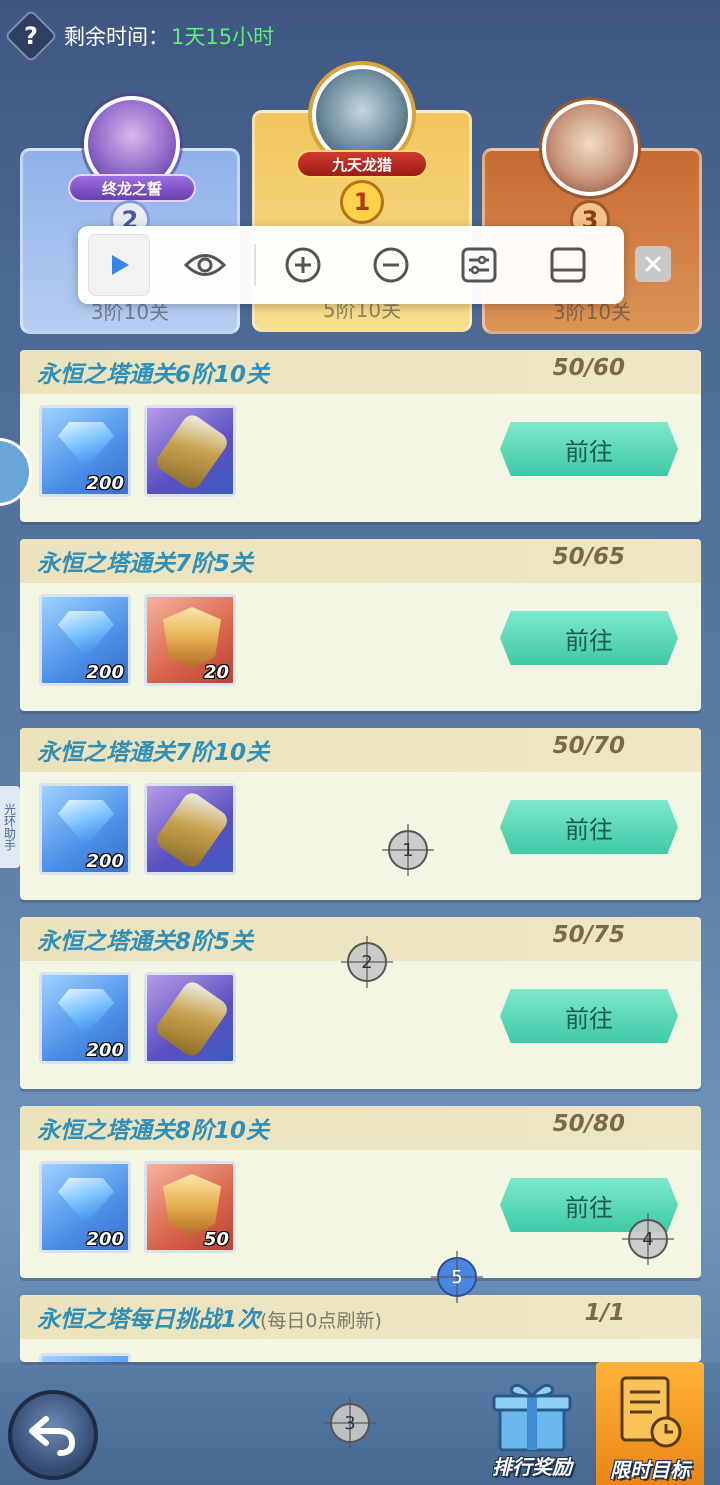 The width and height of the screenshot is (720, 1485). Describe the element at coordinates (588, 746) in the screenshot. I see `task-progress: 50/70` at that location.